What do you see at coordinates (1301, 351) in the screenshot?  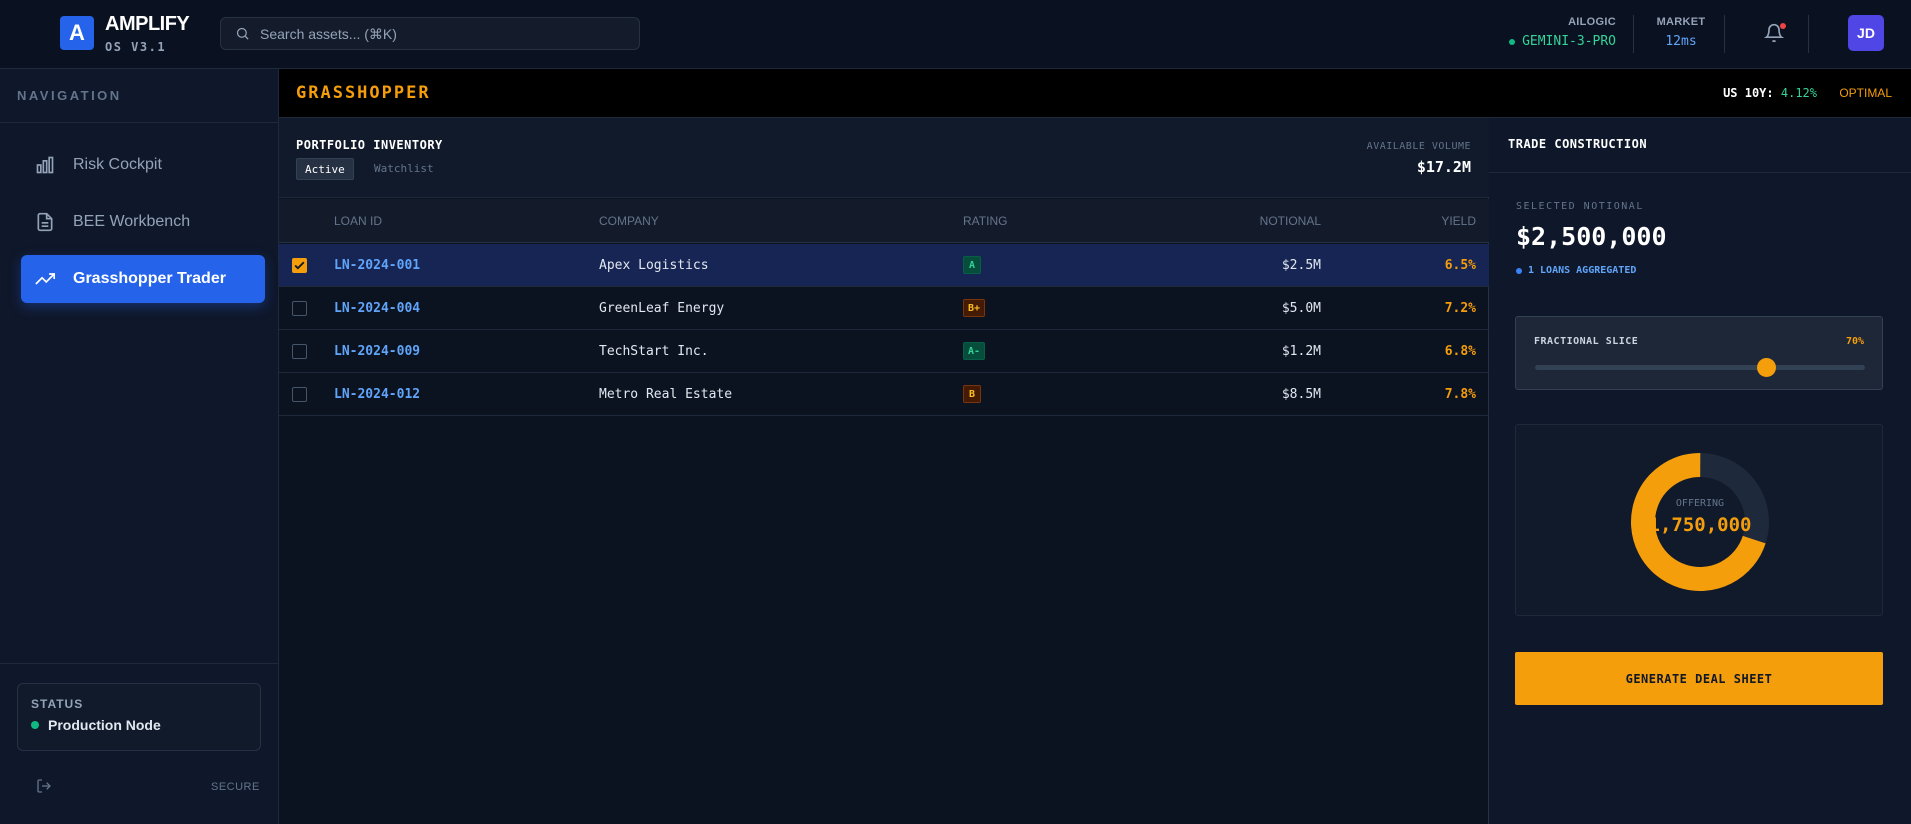 I see `notional-value: $1.2M` at bounding box center [1301, 351].